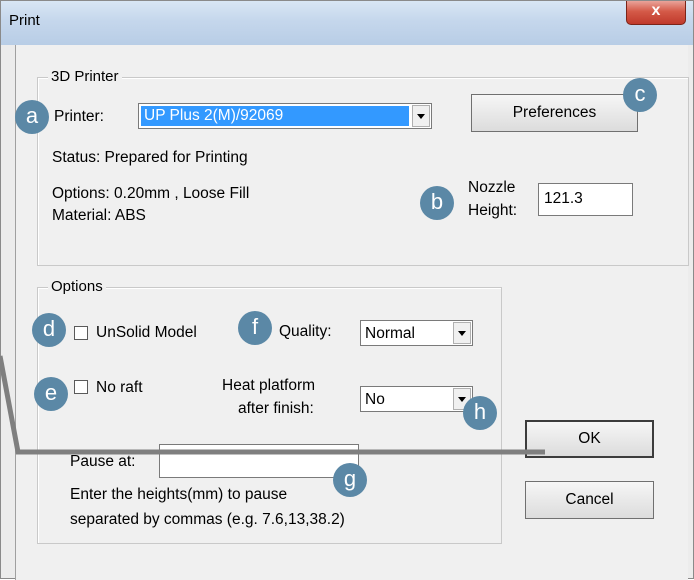 This screenshot has height=580, width=694. What do you see at coordinates (79, 116) in the screenshot?
I see `printer-label: Printer:` at bounding box center [79, 116].